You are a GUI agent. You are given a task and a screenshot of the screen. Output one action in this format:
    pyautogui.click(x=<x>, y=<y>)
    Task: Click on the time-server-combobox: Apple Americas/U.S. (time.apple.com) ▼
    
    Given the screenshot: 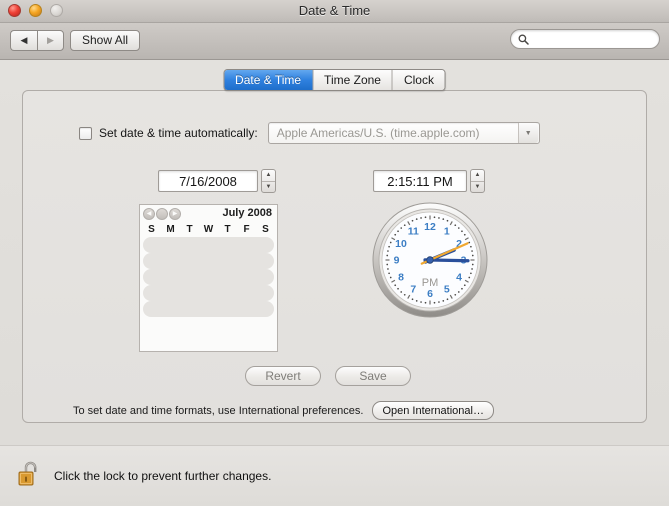 What is the action you would take?
    pyautogui.click(x=403, y=133)
    